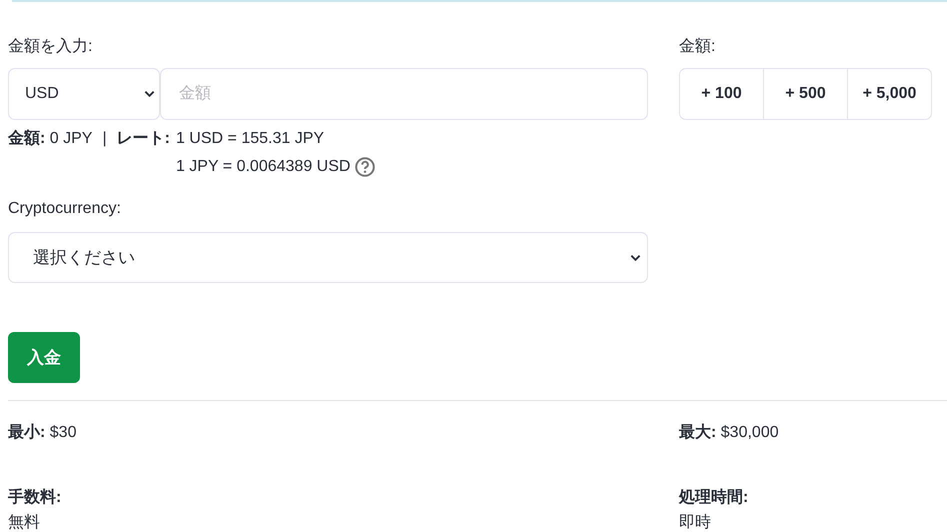 The height and width of the screenshot is (532, 947). Describe the element at coordinates (143, 139) in the screenshot. I see `rate-label: レート:` at that location.